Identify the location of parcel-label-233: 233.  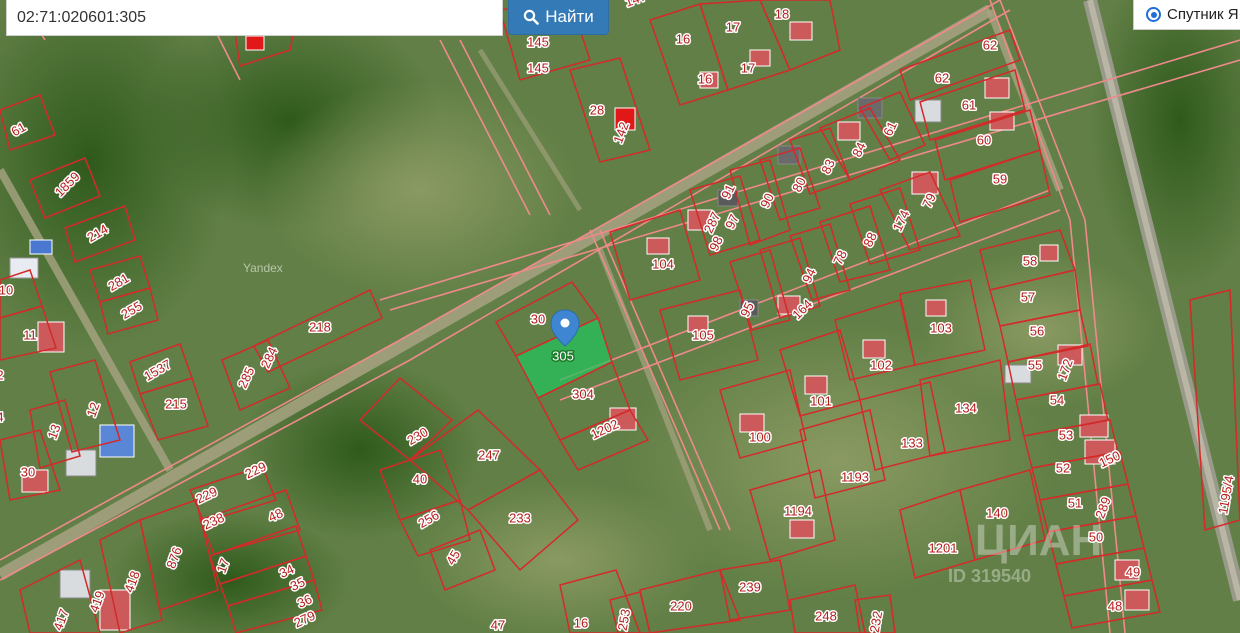
(520, 517).